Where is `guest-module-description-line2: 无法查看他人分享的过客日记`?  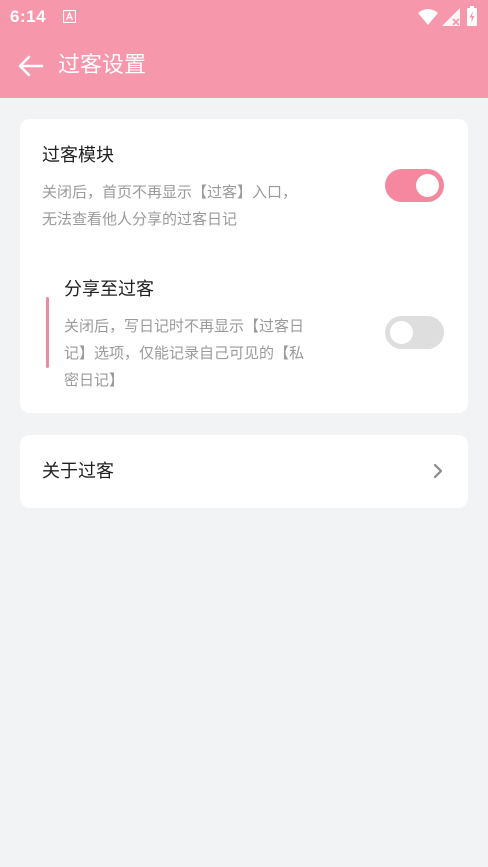 guest-module-description-line2: 无法查看他人分享的过客日记 is located at coordinates (140, 219).